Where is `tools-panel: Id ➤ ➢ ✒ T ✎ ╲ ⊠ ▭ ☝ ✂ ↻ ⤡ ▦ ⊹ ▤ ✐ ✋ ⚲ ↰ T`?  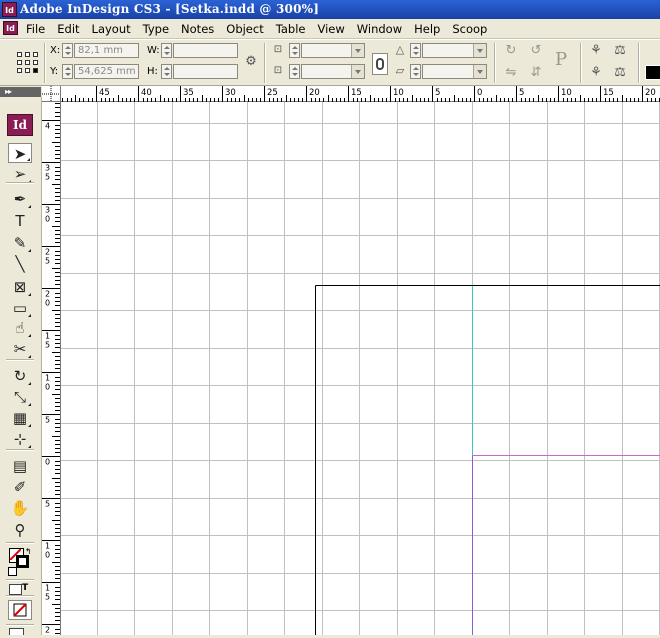 tools-panel: Id ➤ ➢ ✒ T ✎ ╲ ⊠ ▭ ☝ ✂ ↻ ⤡ ▦ ⊹ ▤ ✐ ✋ ⚲ ↰ T is located at coordinates (21, 366).